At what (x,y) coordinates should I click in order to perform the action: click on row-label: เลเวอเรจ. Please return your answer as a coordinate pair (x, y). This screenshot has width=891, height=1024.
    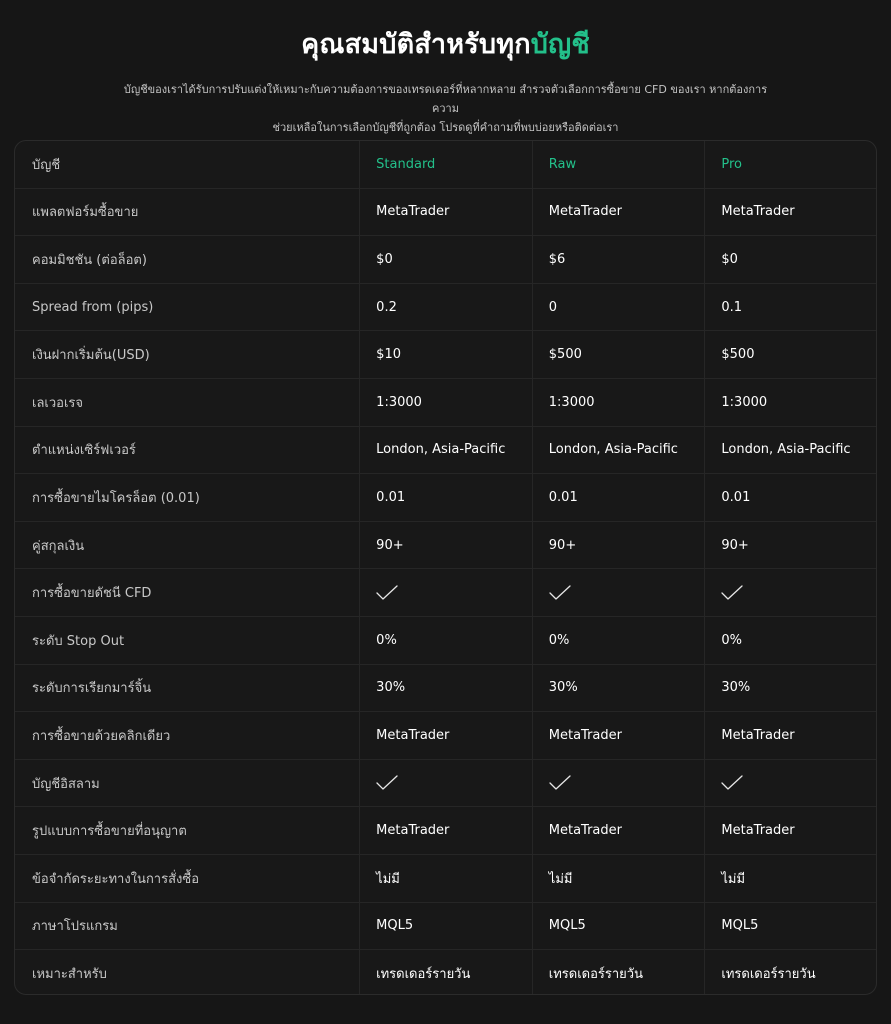
    Looking at the image, I should click on (188, 402).